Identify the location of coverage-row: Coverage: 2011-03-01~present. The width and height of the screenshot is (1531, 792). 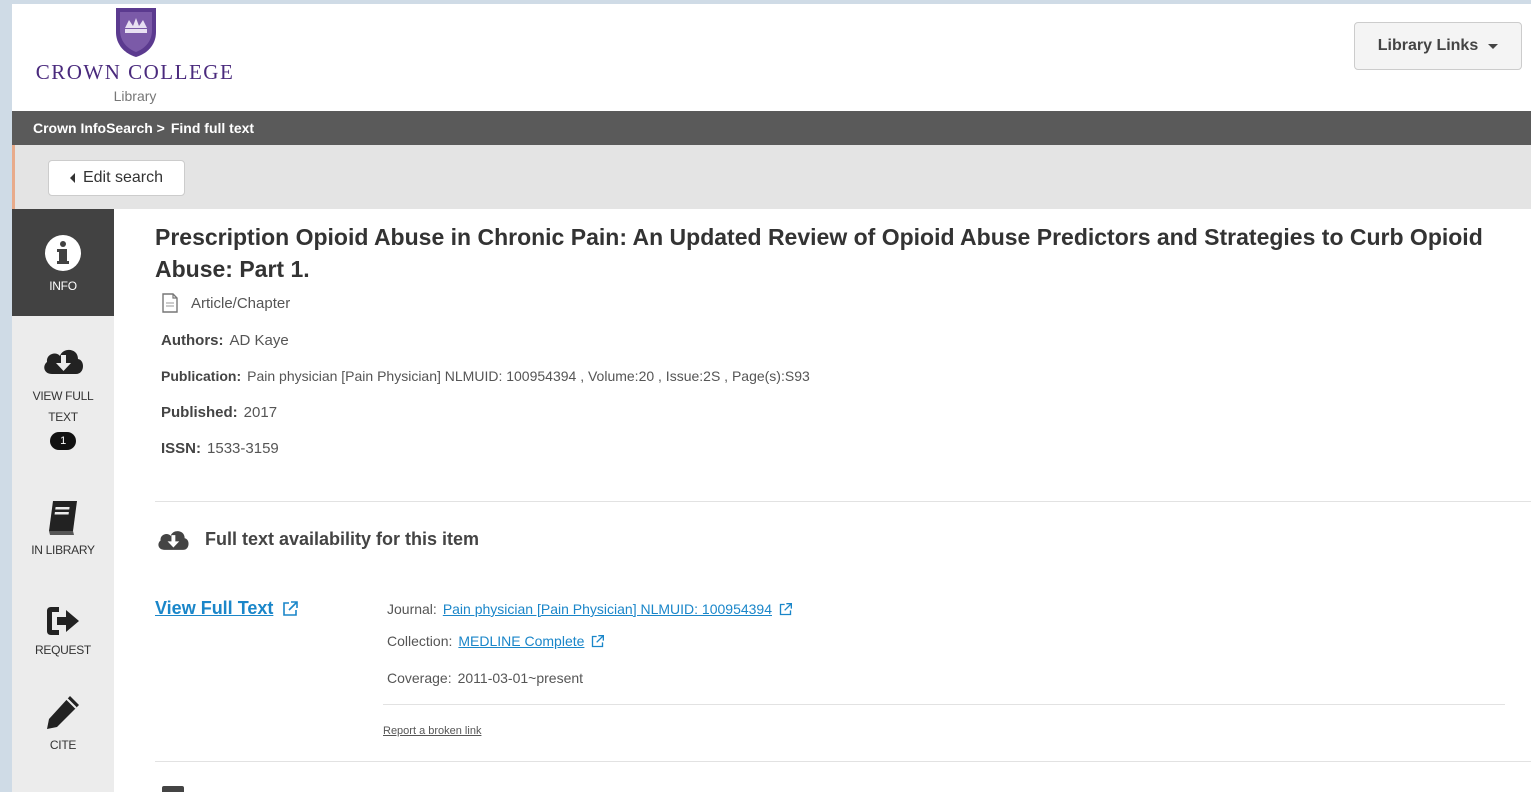
(485, 678).